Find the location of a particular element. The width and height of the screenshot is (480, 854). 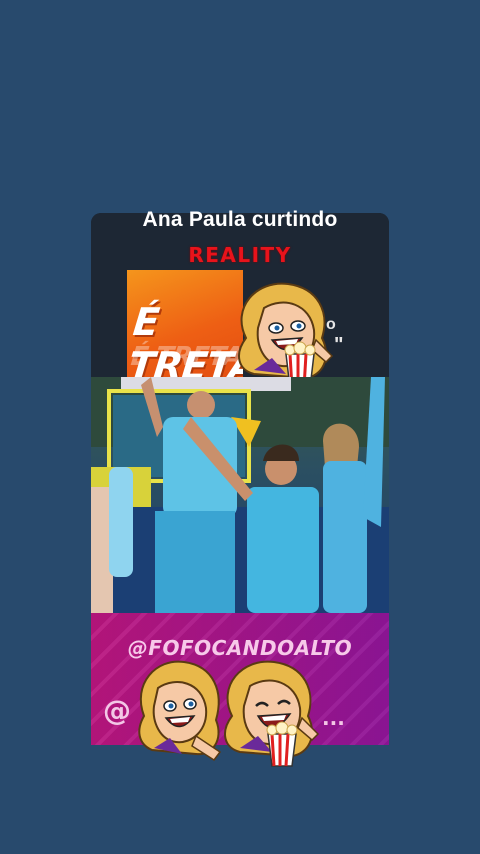

reality-badge: REALITY is located at coordinates (240, 255).